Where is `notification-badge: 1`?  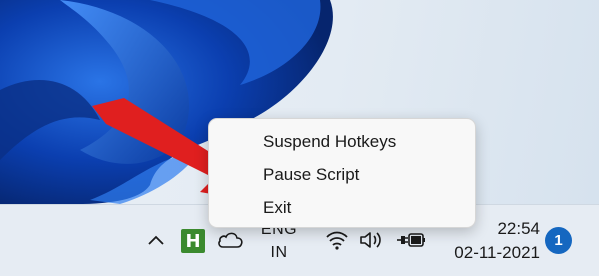 notification-badge: 1 is located at coordinates (558, 240).